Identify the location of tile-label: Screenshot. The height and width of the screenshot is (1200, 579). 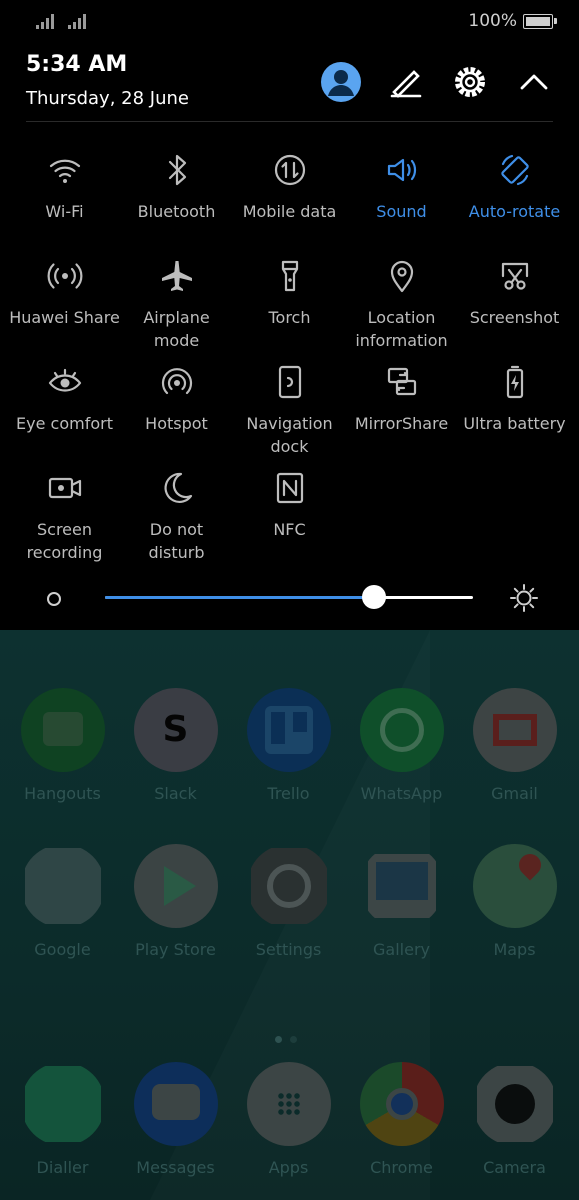
(514, 317).